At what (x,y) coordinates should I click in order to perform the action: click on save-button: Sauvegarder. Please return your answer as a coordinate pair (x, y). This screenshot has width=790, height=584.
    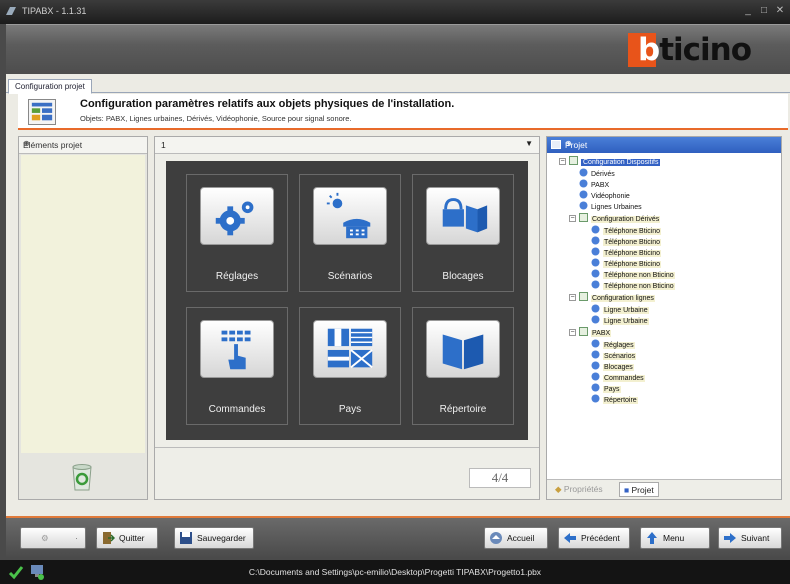
    Looking at the image, I should click on (214, 538).